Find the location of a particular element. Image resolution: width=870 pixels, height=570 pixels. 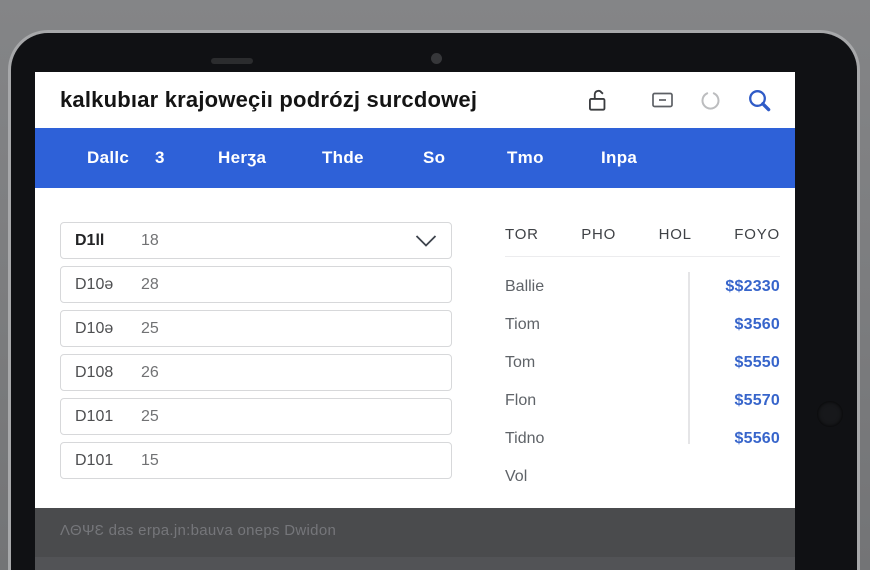

nav-item-2: 3 is located at coordinates (160, 158).